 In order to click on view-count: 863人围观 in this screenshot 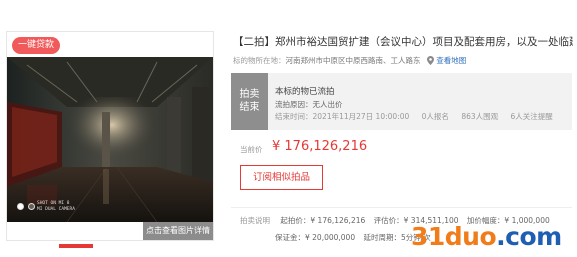, I will do `click(480, 116)`.